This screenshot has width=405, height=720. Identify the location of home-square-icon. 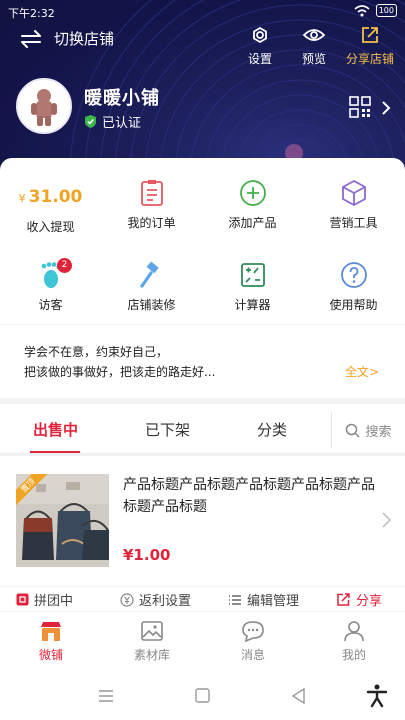
(203, 696).